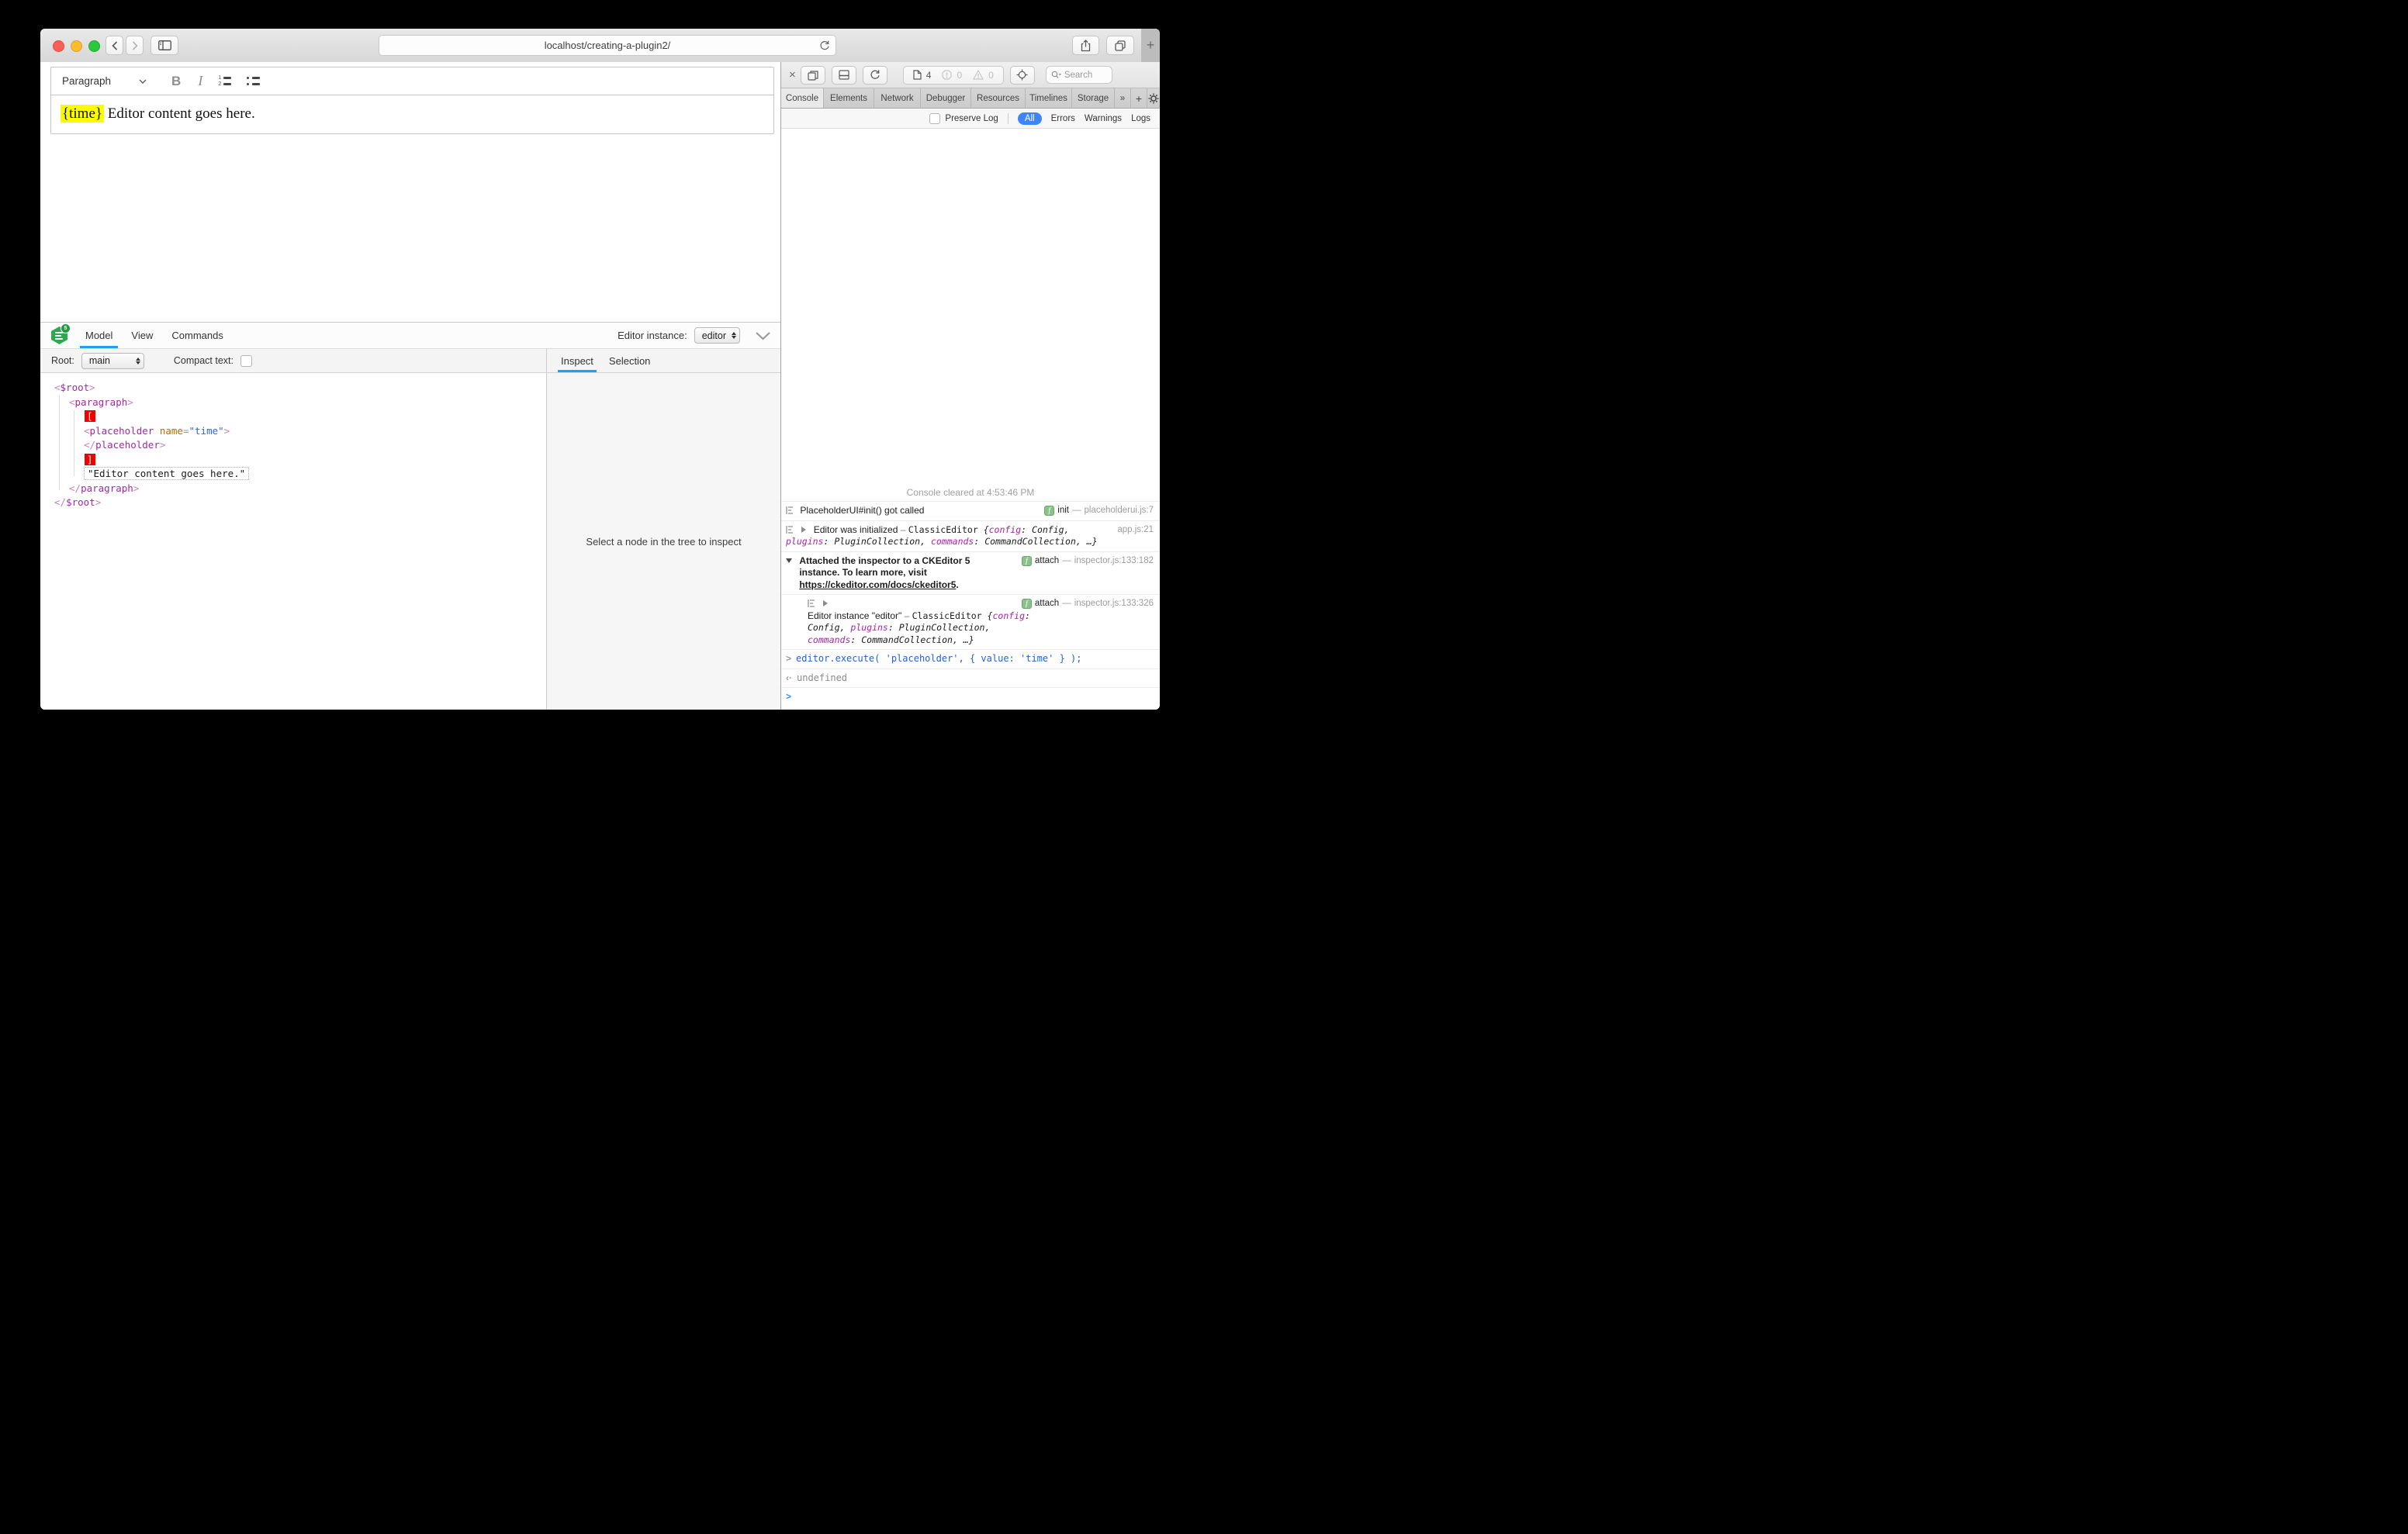 The image size is (2408, 1534). What do you see at coordinates (1085, 45) in the screenshot?
I see `share-button` at bounding box center [1085, 45].